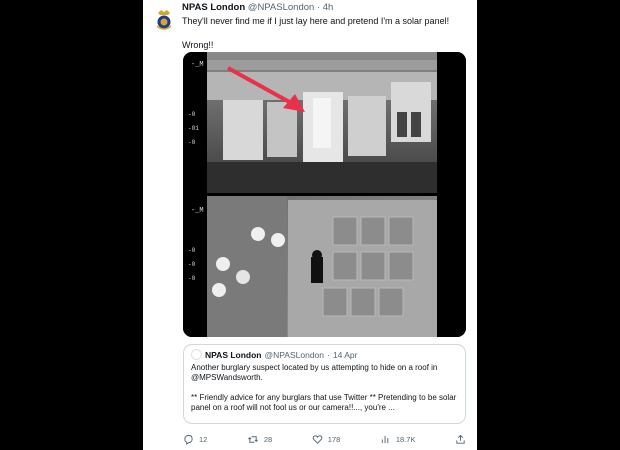 Image resolution: width=620 pixels, height=450 pixels. What do you see at coordinates (252, 439) in the screenshot?
I see `retweet-icon` at bounding box center [252, 439].